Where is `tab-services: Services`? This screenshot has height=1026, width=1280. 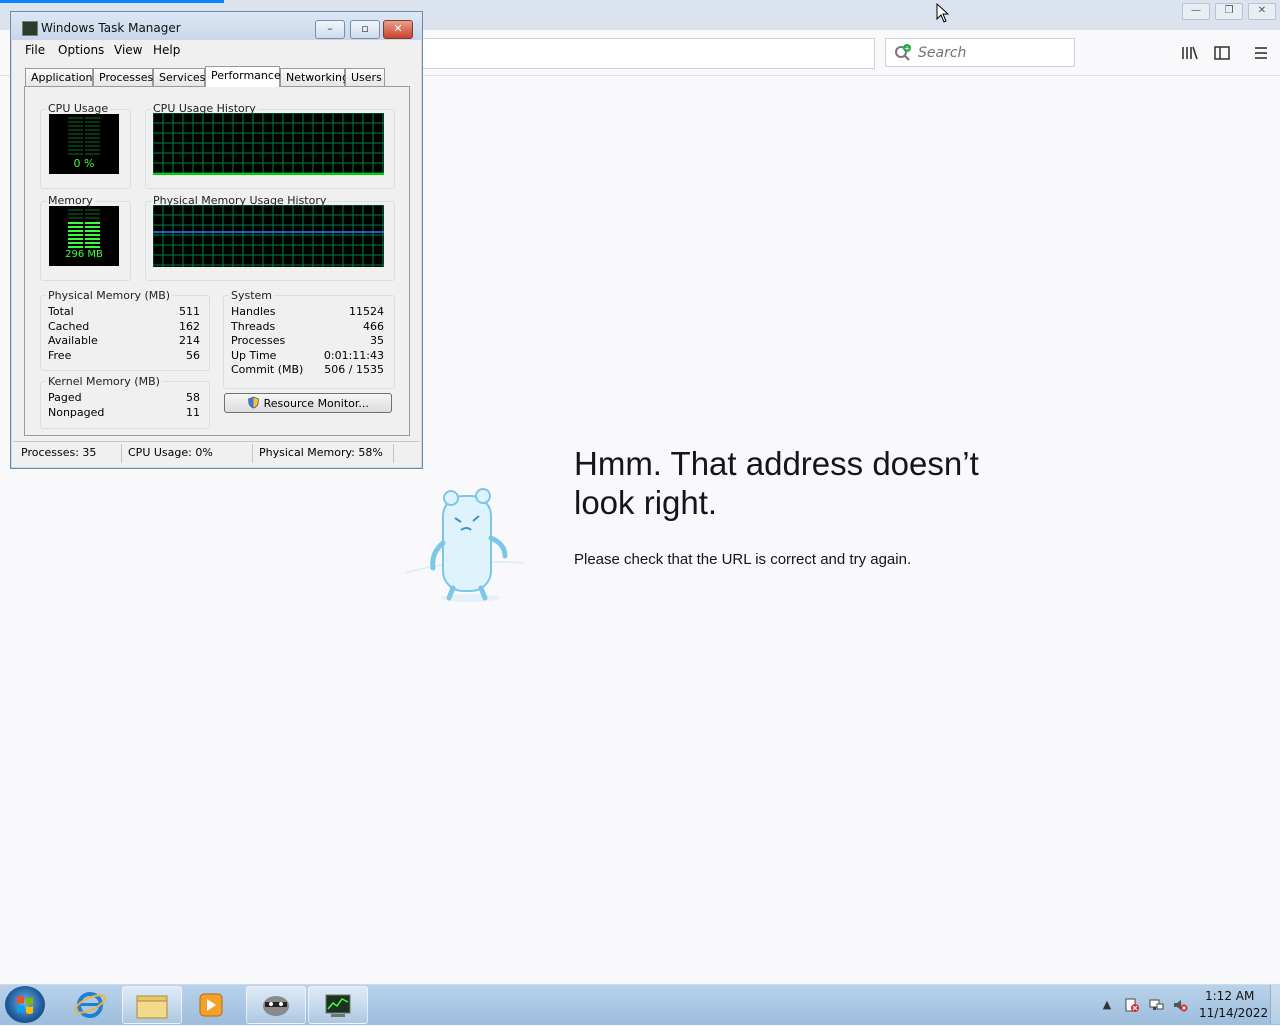 tab-services: Services is located at coordinates (179, 77).